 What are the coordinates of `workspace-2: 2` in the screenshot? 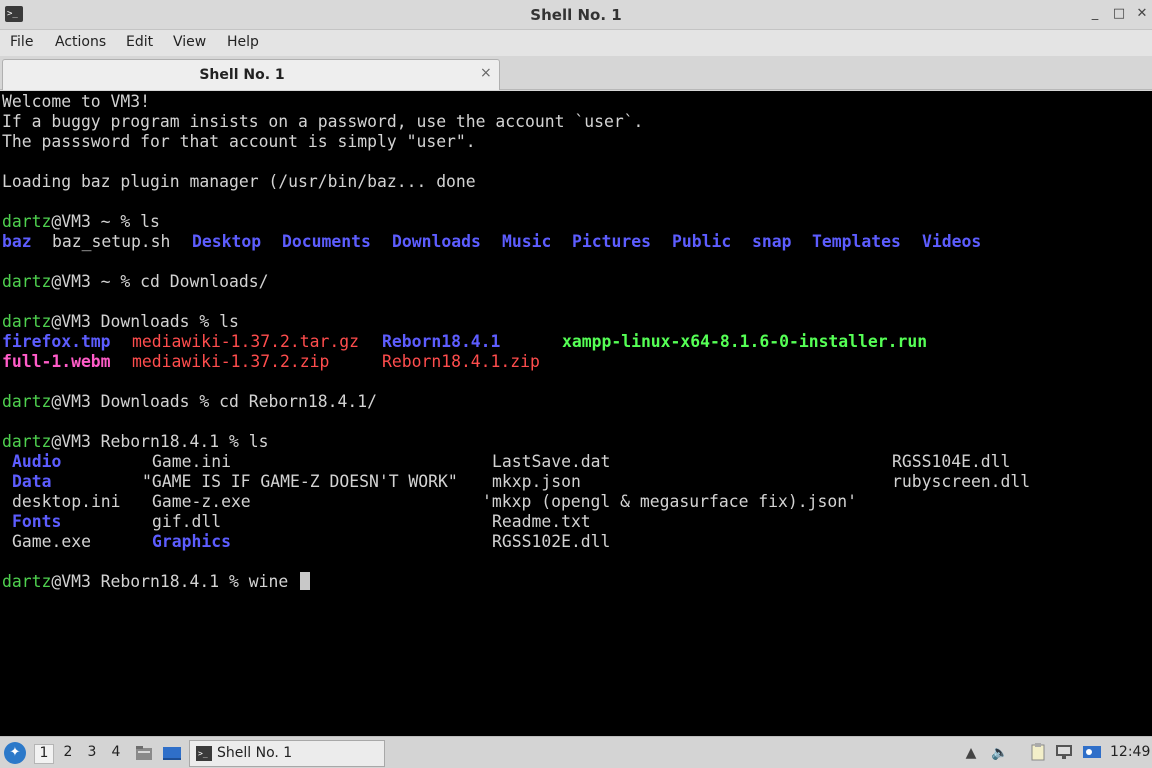 It's located at (68, 754).